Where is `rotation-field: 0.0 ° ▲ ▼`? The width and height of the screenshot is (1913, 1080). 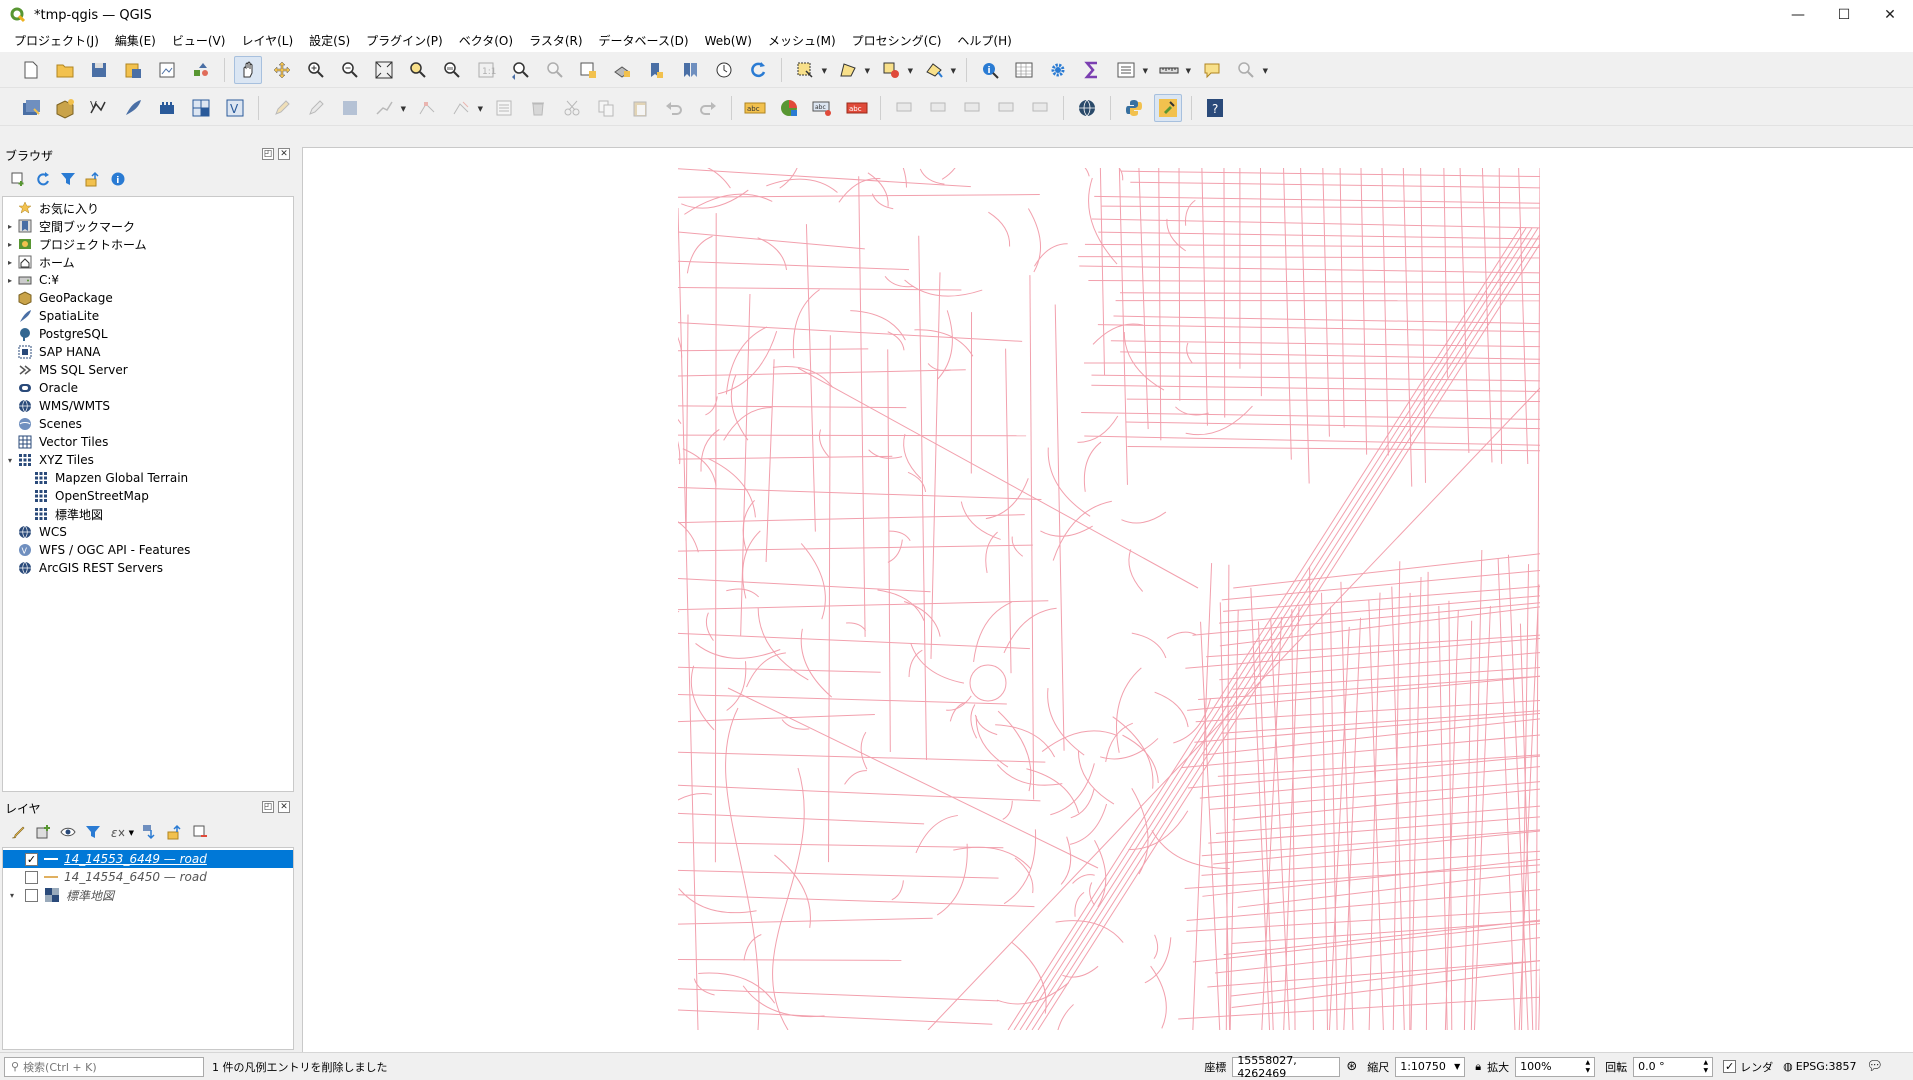
rotation-field: 0.0 ° ▲ ▼ is located at coordinates (1673, 1066).